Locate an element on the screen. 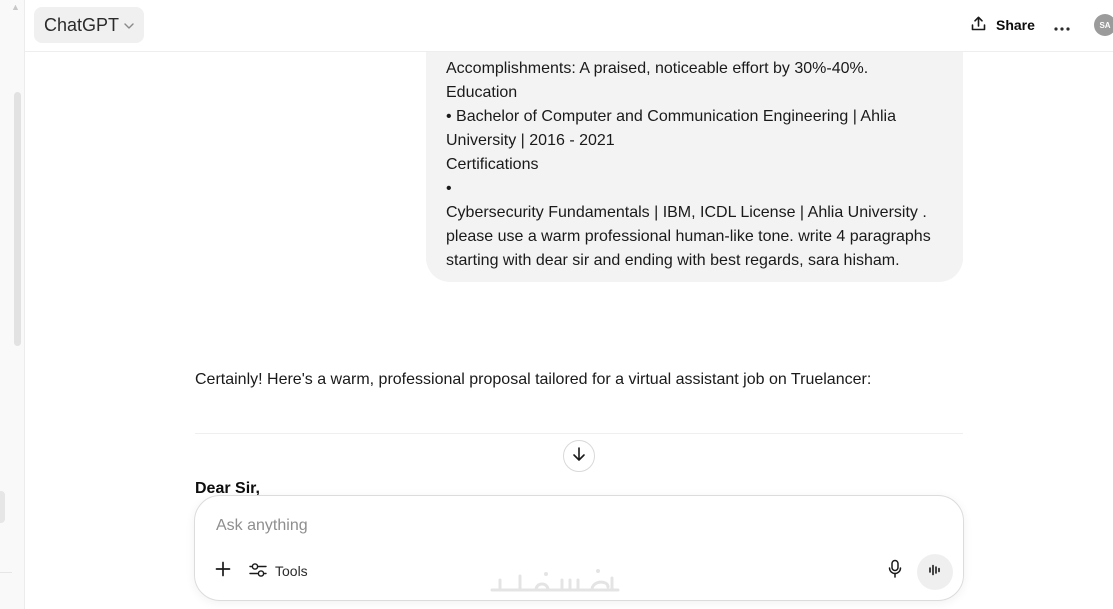 This screenshot has width=1113, height=609. share-button: Share is located at coordinates (1002, 25).